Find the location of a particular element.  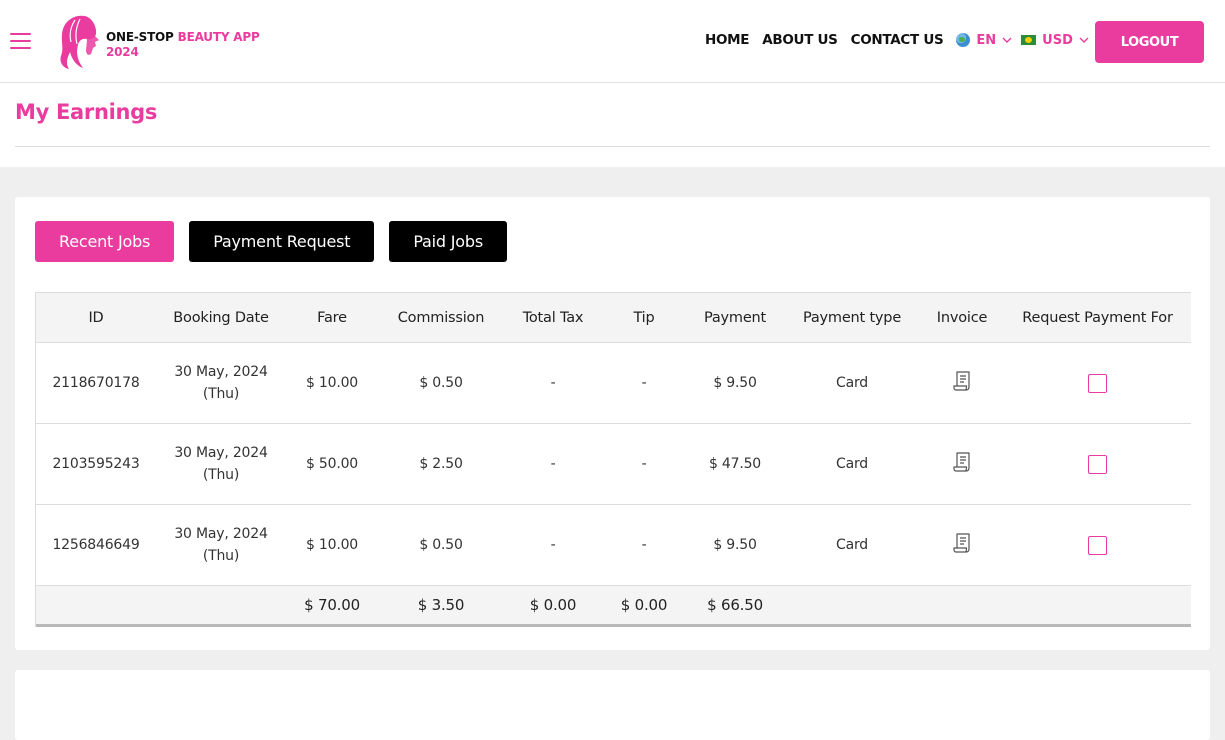

secondary-card is located at coordinates (612, 705).